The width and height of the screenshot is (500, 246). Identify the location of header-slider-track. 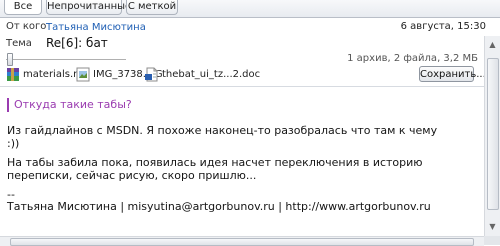
(66, 59).